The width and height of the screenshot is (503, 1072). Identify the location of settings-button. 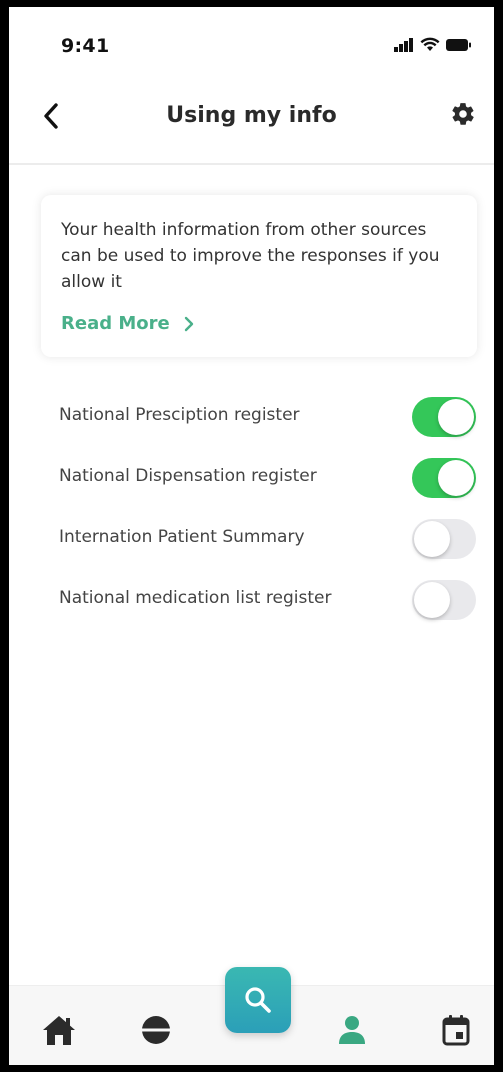
(463, 114).